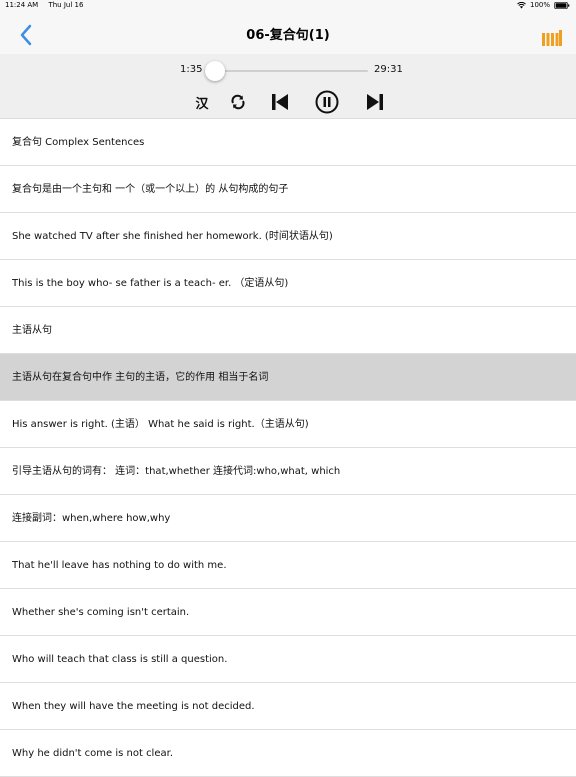 The image size is (576, 777). What do you see at coordinates (288, 86) in the screenshot?
I see `player-panel: 1:35 29:31 汉` at bounding box center [288, 86].